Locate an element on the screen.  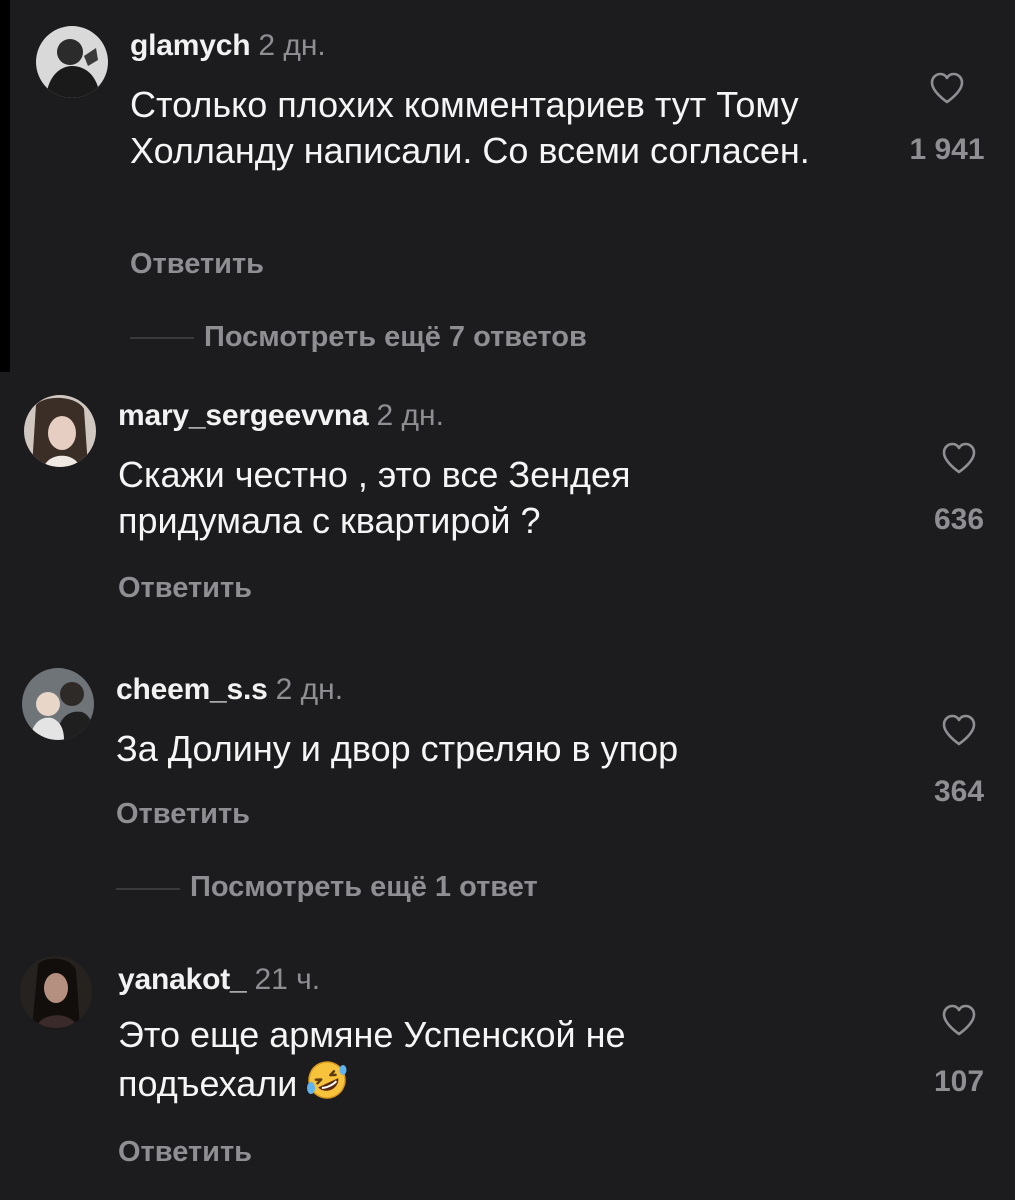
comment-meta: mary_sergeevvna 2 дн. is located at coordinates (281, 416).